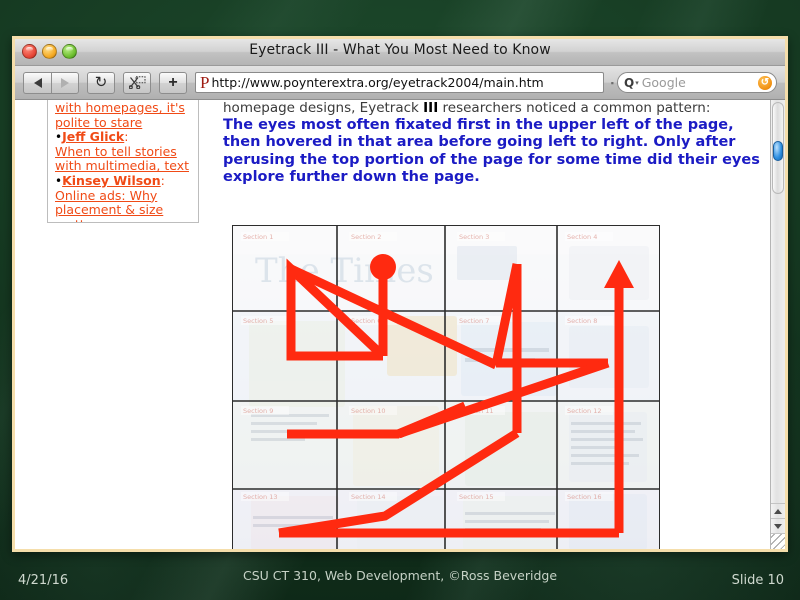 The width and height of the screenshot is (800, 600). What do you see at coordinates (366, 321) in the screenshot?
I see `svg-text: Section 6` at bounding box center [366, 321].